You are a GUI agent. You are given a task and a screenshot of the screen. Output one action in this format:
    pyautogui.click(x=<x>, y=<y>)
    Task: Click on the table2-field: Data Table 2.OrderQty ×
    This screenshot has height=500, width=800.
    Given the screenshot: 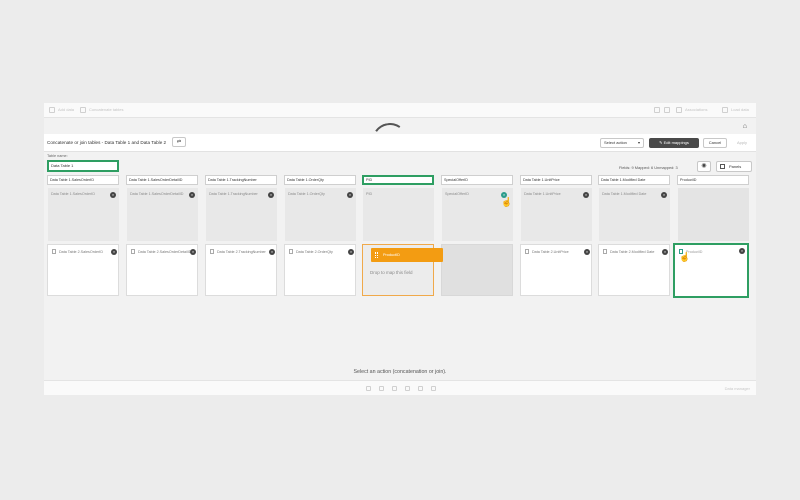 What is the action you would take?
    pyautogui.click(x=320, y=270)
    